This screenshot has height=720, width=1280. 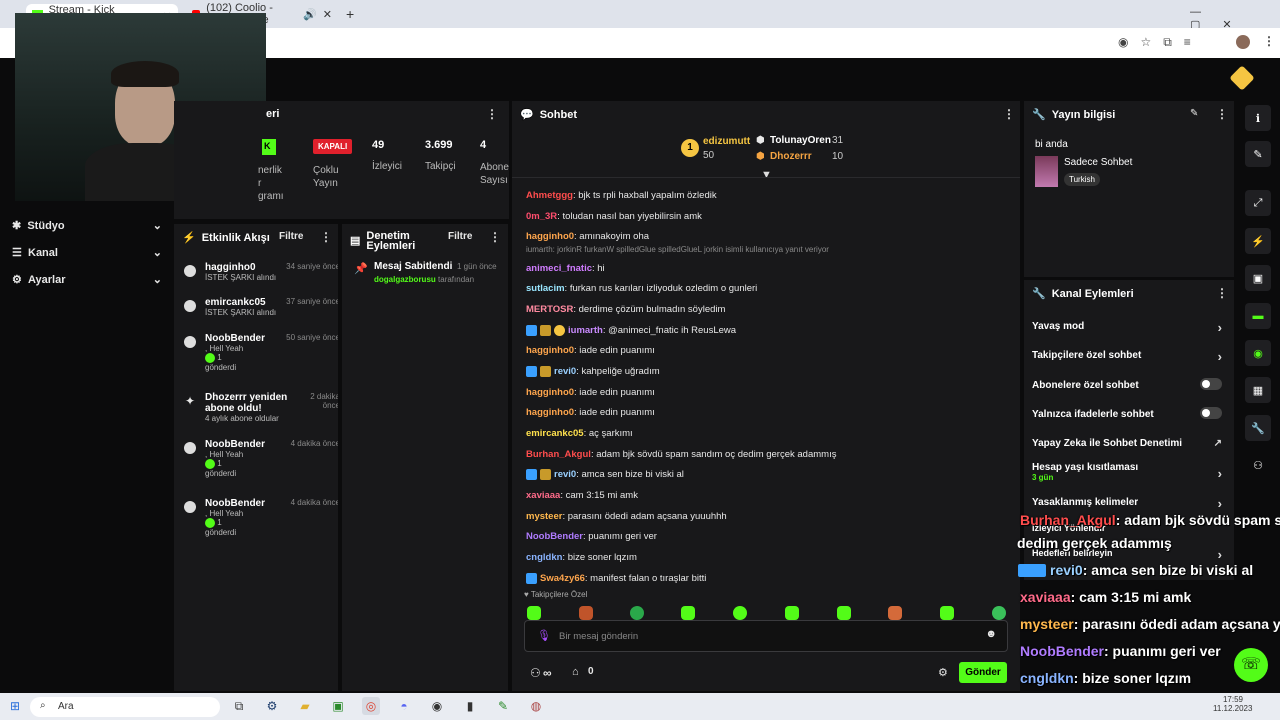 What do you see at coordinates (791, 156) in the screenshot?
I see `leaderboard-name: Dhozerrr` at bounding box center [791, 156].